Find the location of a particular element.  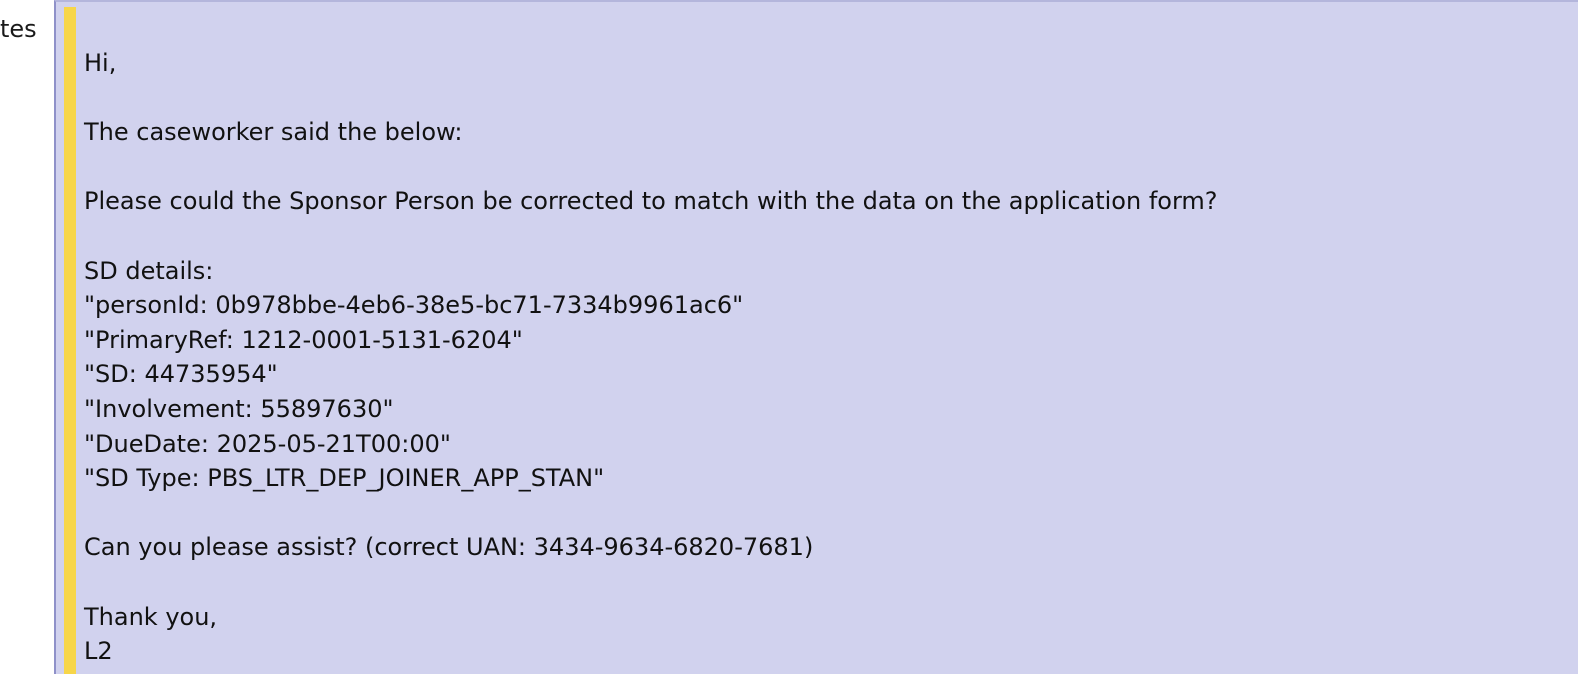

message-line: Hi, is located at coordinates (100, 63).